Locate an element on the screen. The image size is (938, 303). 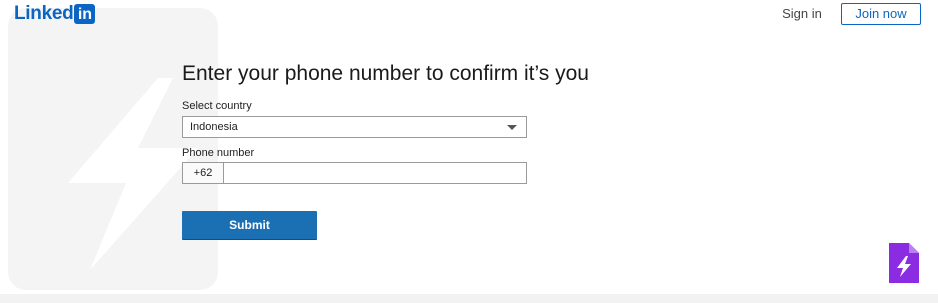
phone-number-input is located at coordinates (375, 173).